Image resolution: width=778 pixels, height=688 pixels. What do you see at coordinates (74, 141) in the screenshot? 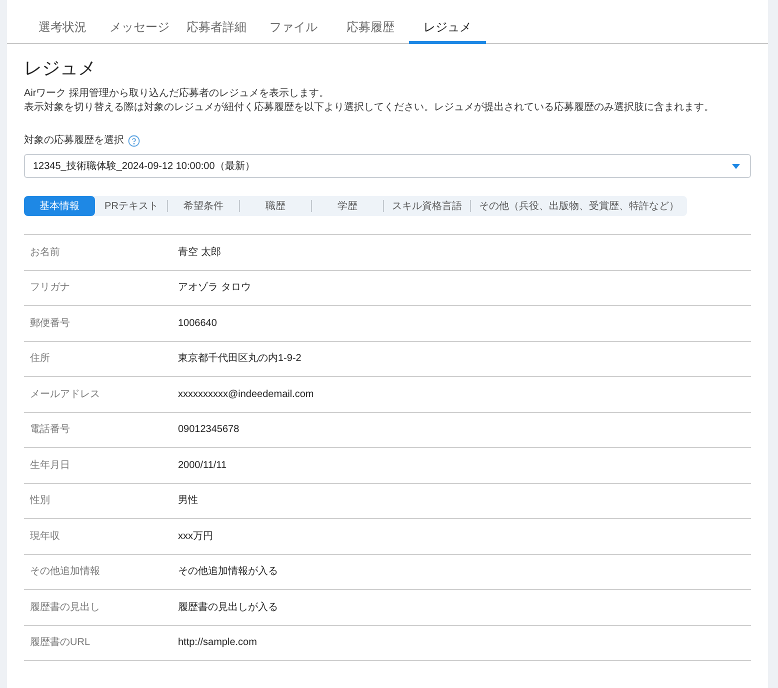
I see `select-label: 対象の応募履歴を選択` at bounding box center [74, 141].